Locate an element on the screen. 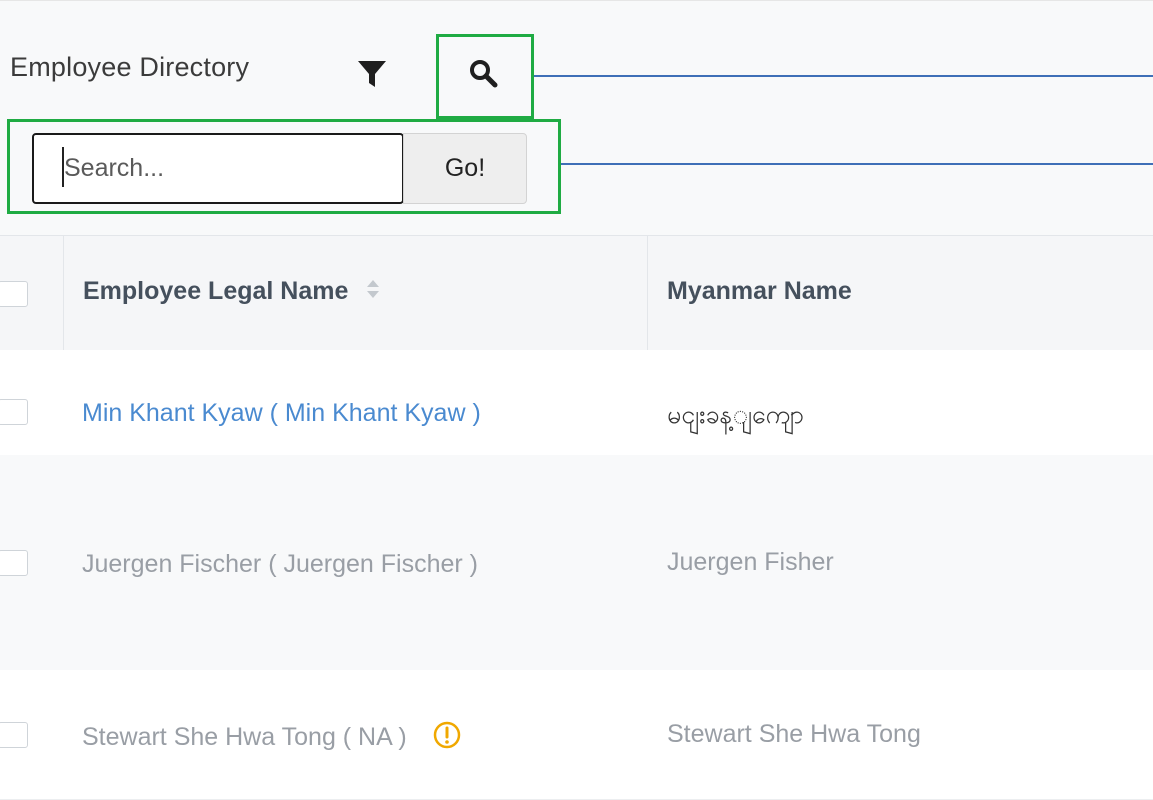 This screenshot has height=800, width=1153. select-all-checkbox is located at coordinates (14, 294).